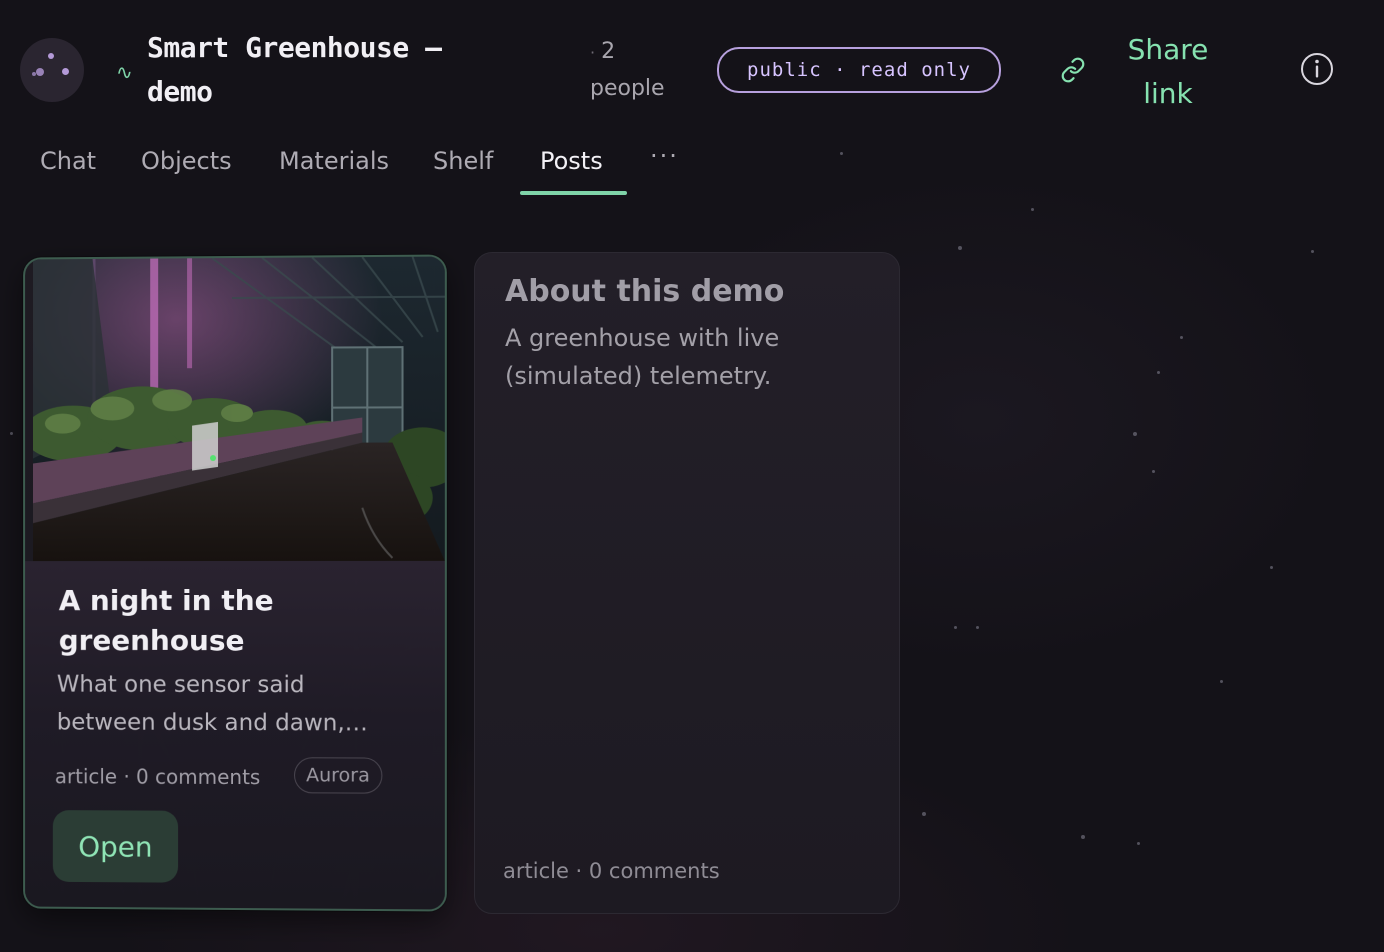 The width and height of the screenshot is (1384, 952). What do you see at coordinates (644, 292) in the screenshot?
I see `post-title: About this demo` at bounding box center [644, 292].